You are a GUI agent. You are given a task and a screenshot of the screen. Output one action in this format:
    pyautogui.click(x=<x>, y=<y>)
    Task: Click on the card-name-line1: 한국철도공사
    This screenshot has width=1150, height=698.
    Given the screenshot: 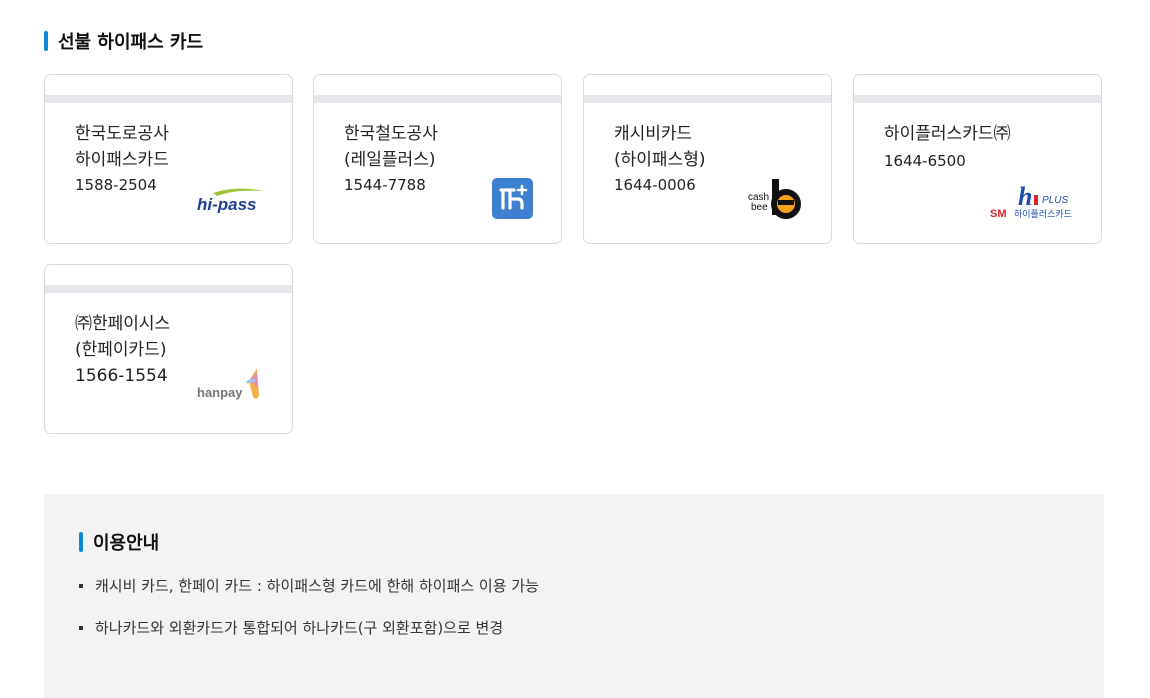 What is the action you would take?
    pyautogui.click(x=391, y=134)
    